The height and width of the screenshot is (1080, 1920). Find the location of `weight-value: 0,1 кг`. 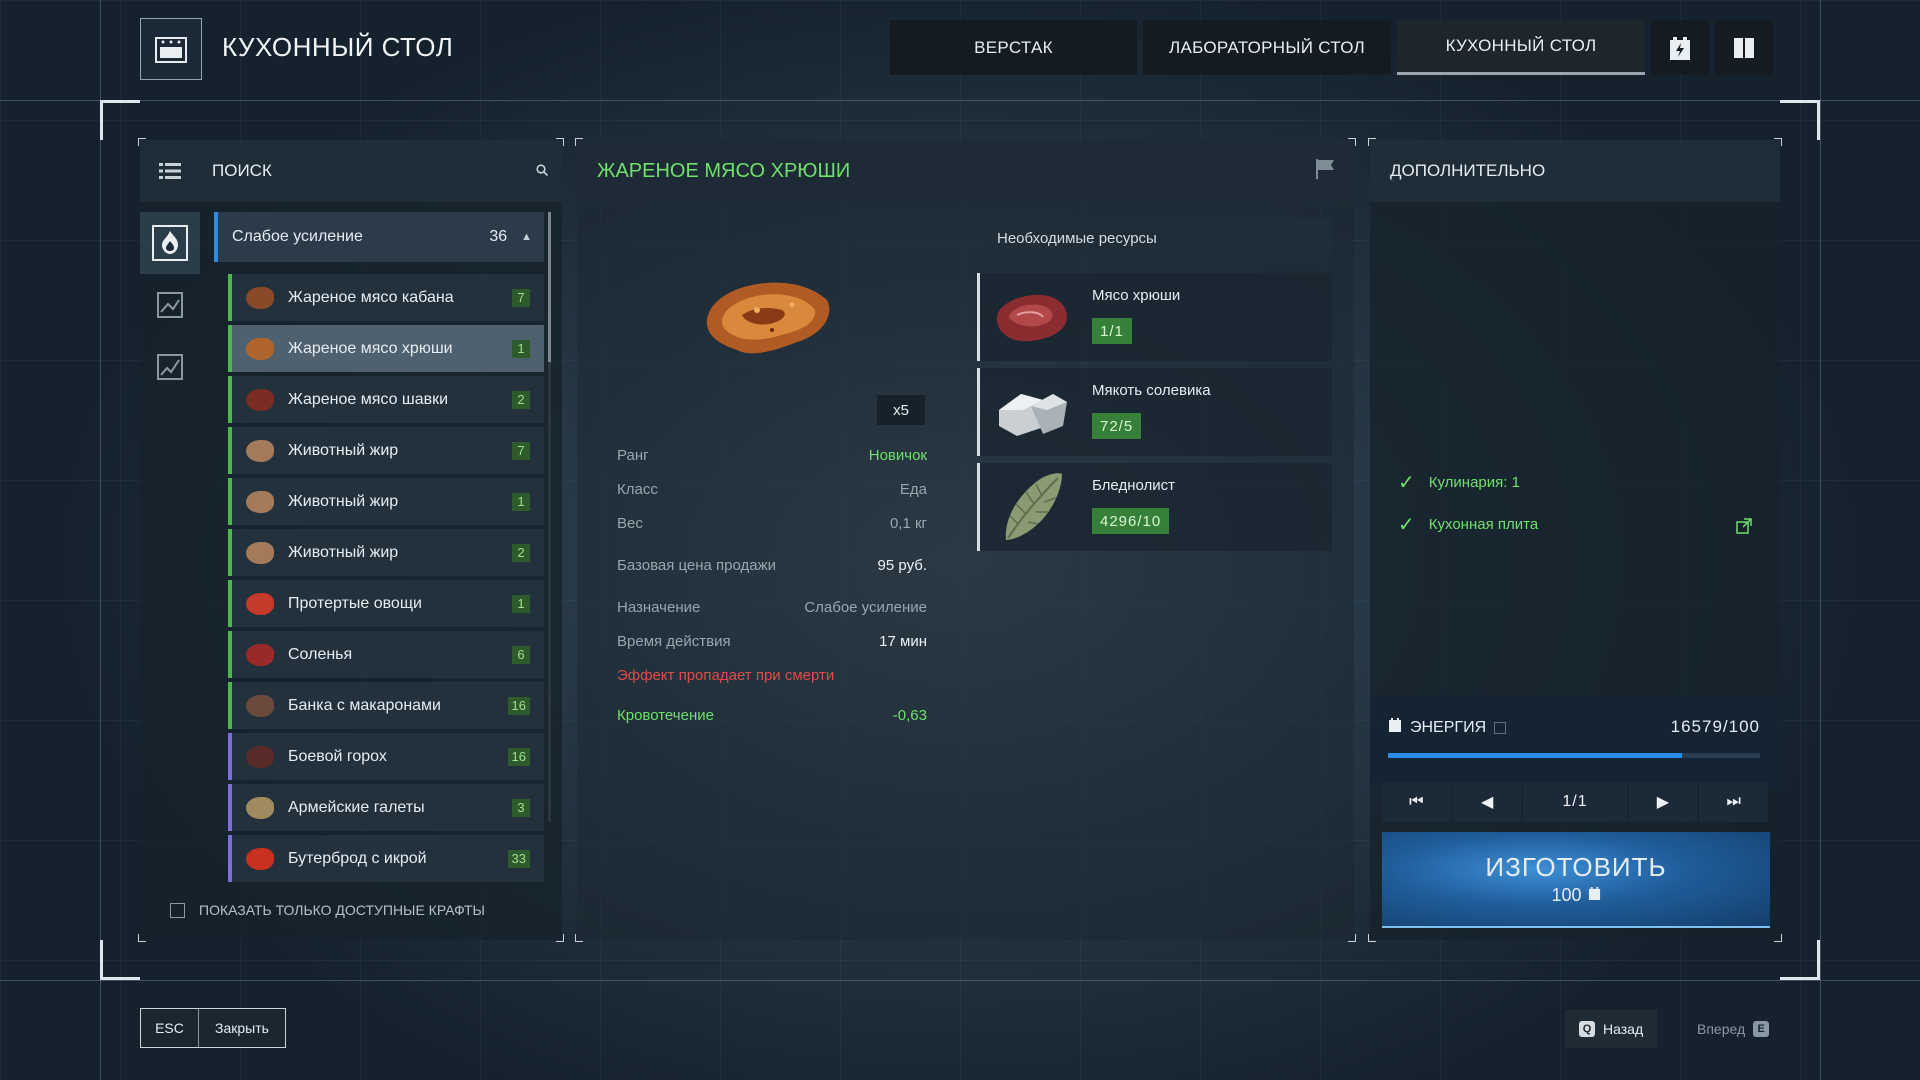

weight-value: 0,1 кг is located at coordinates (908, 523).